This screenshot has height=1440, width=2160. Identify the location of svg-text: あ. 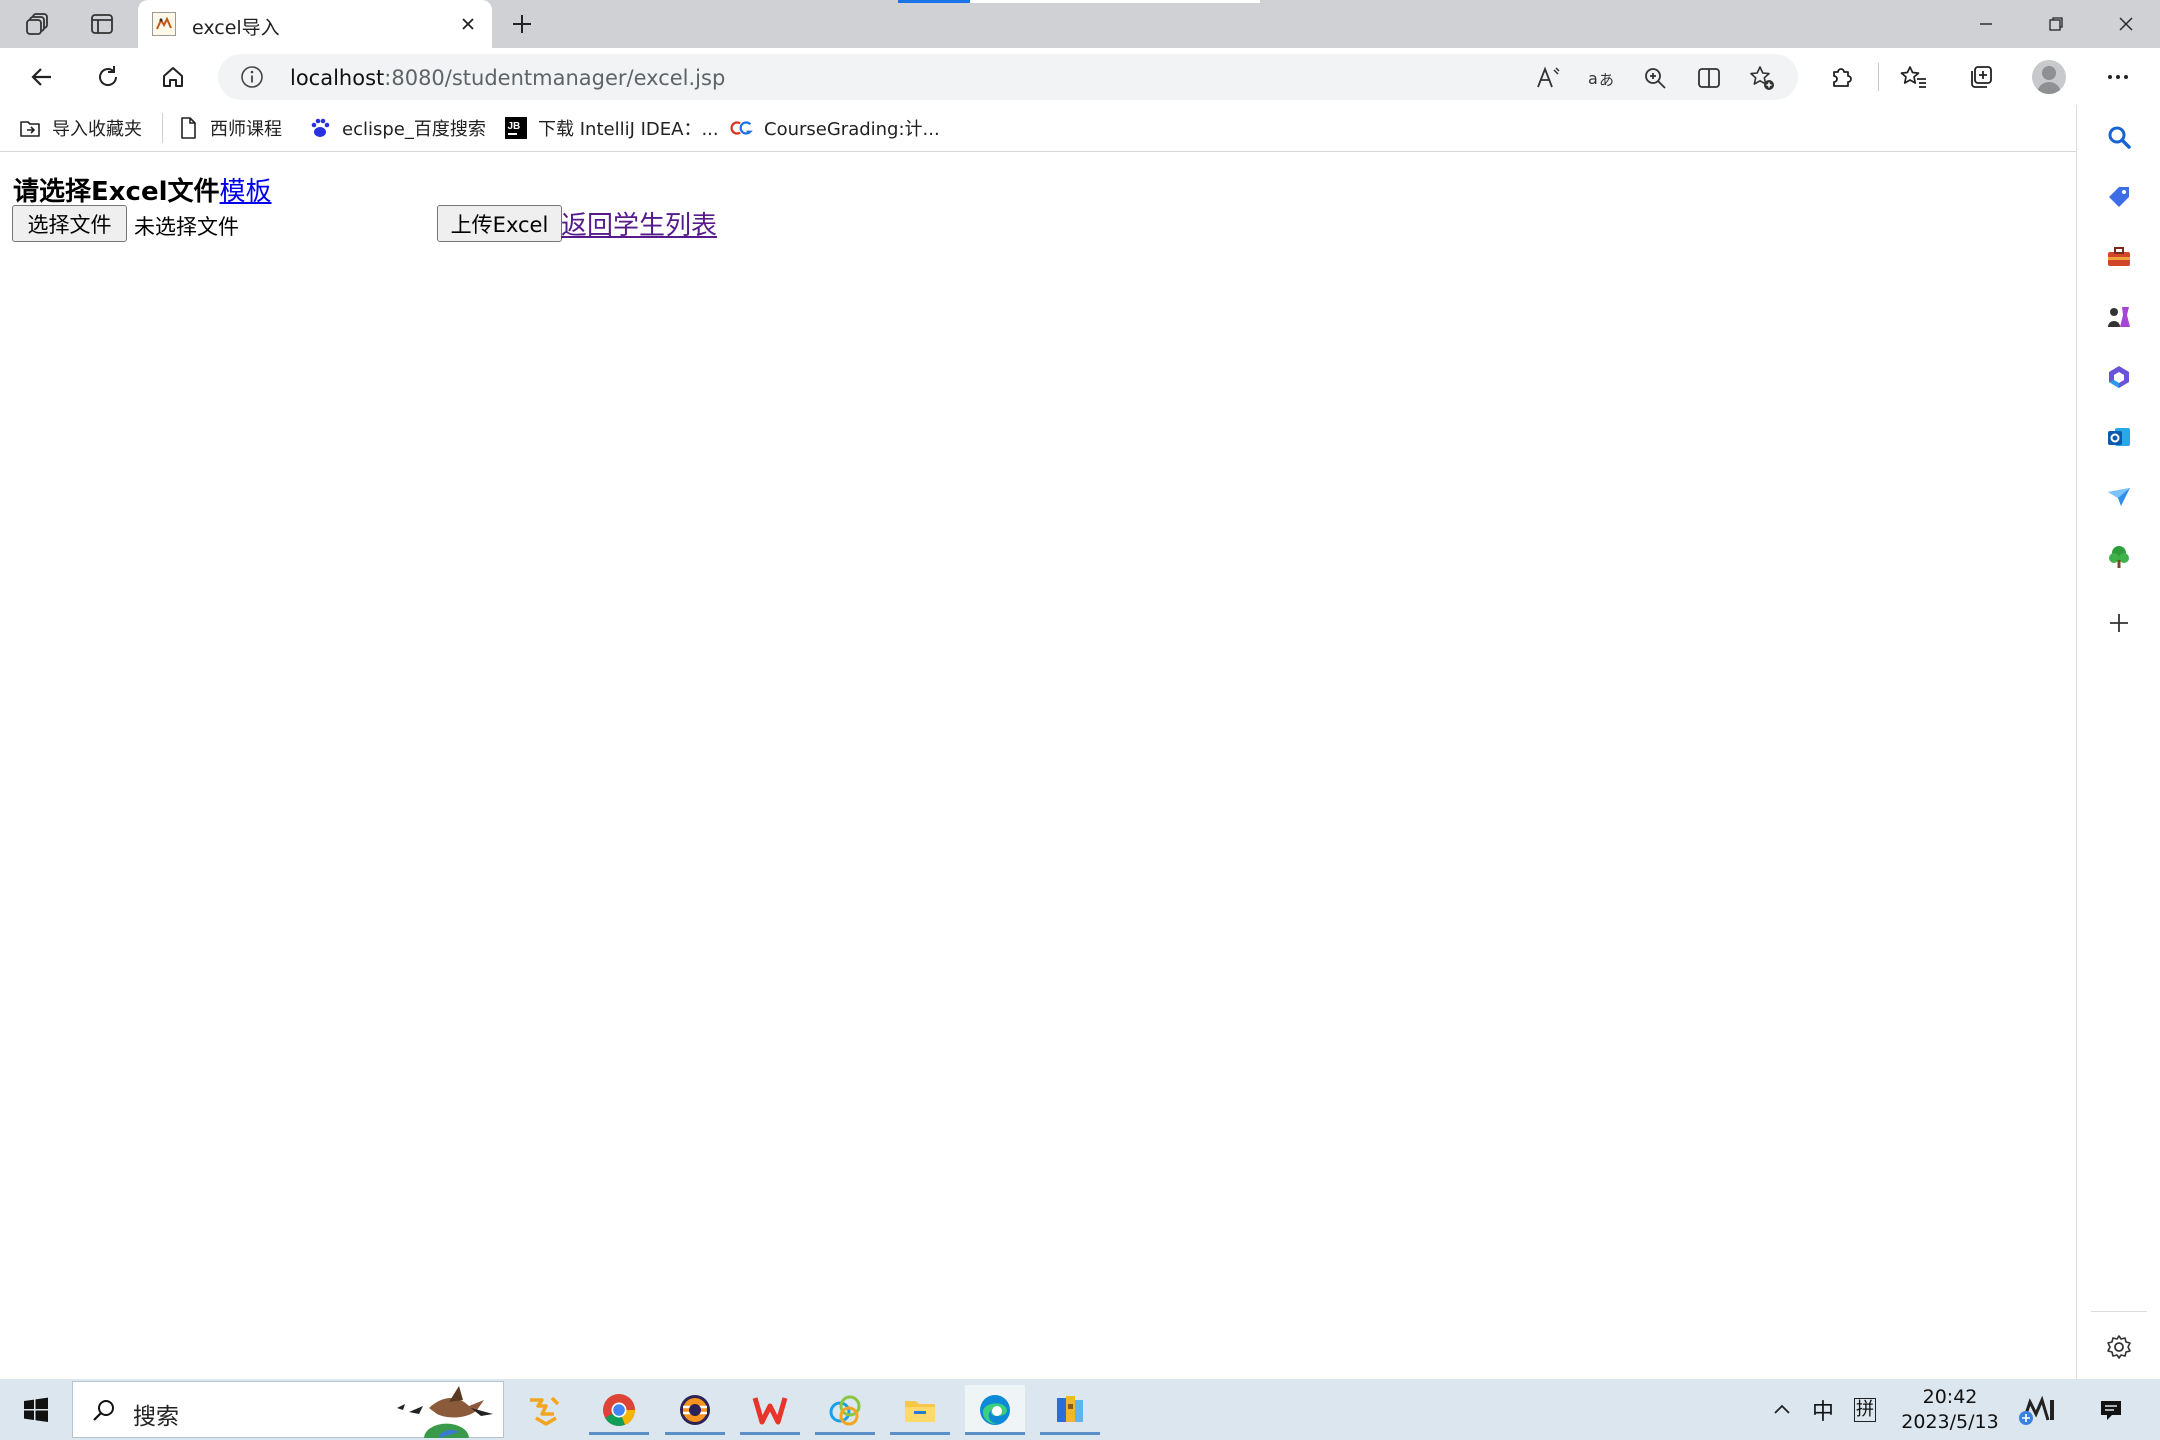
(1606, 80).